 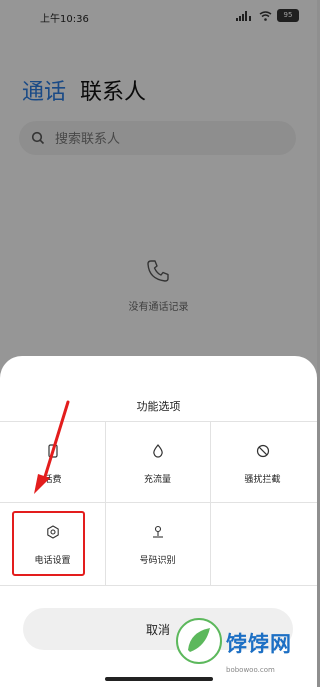 I want to click on sheet-title: 功能选项, so click(x=158, y=406).